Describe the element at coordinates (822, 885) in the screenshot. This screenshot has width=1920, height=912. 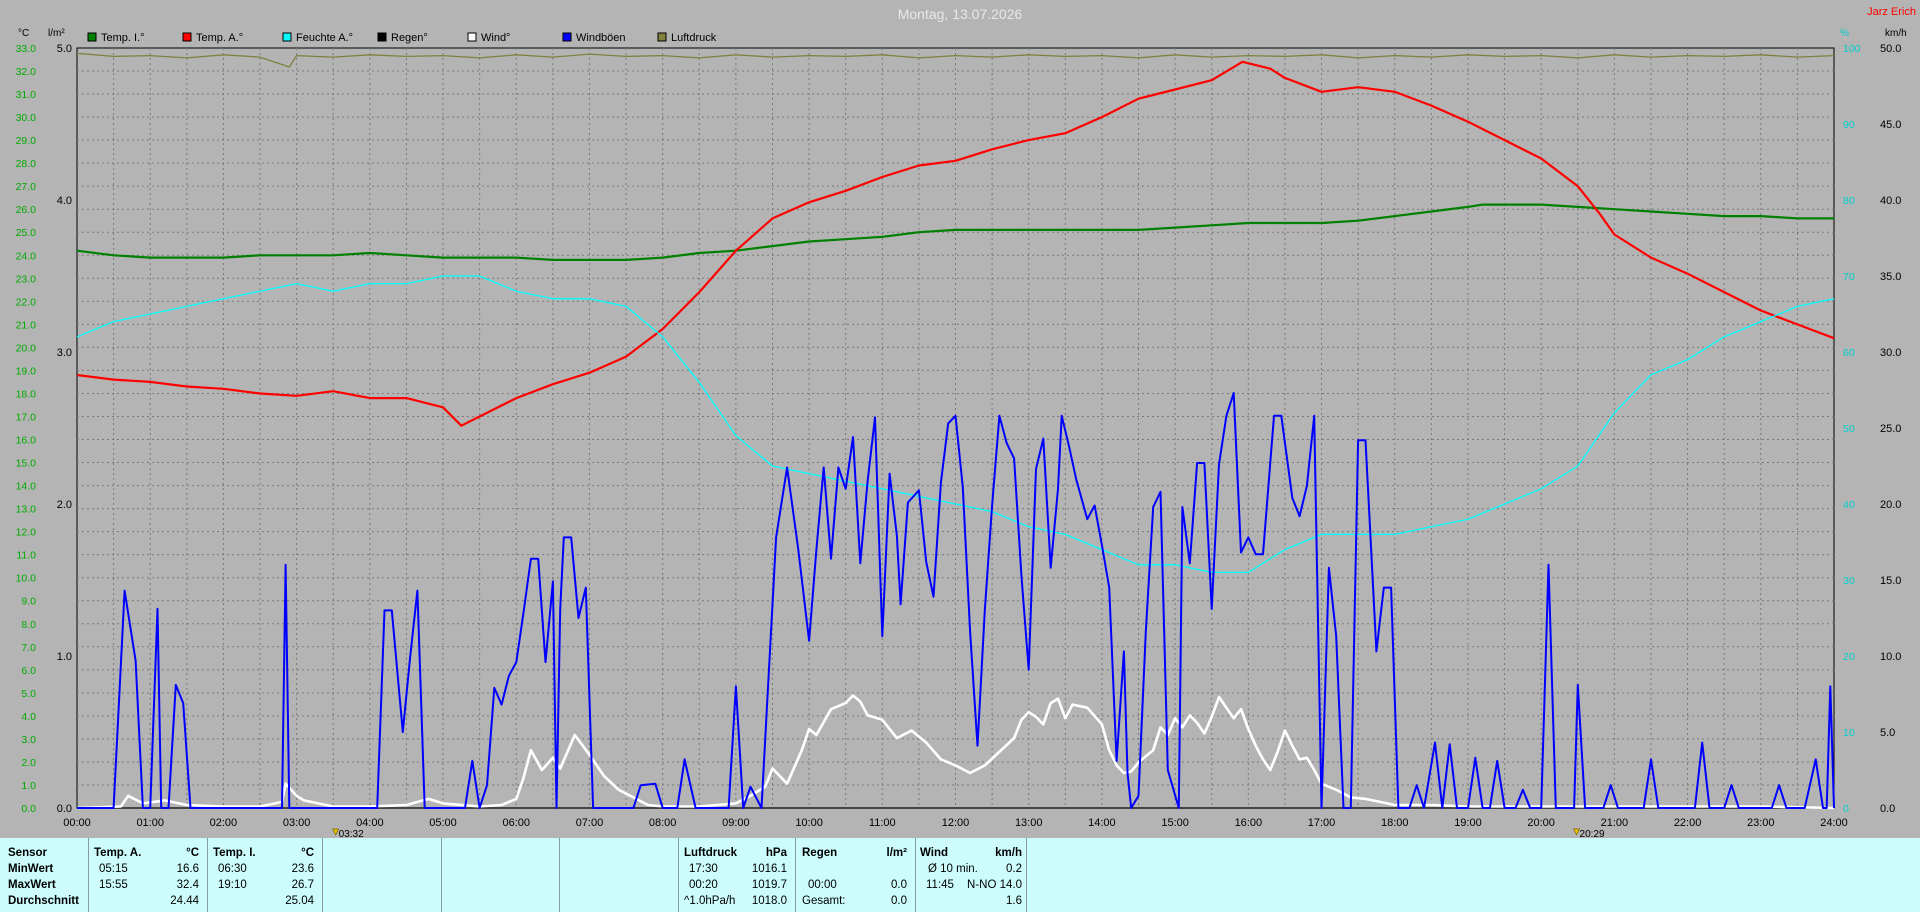
I see `rain-time: 00:00` at that location.